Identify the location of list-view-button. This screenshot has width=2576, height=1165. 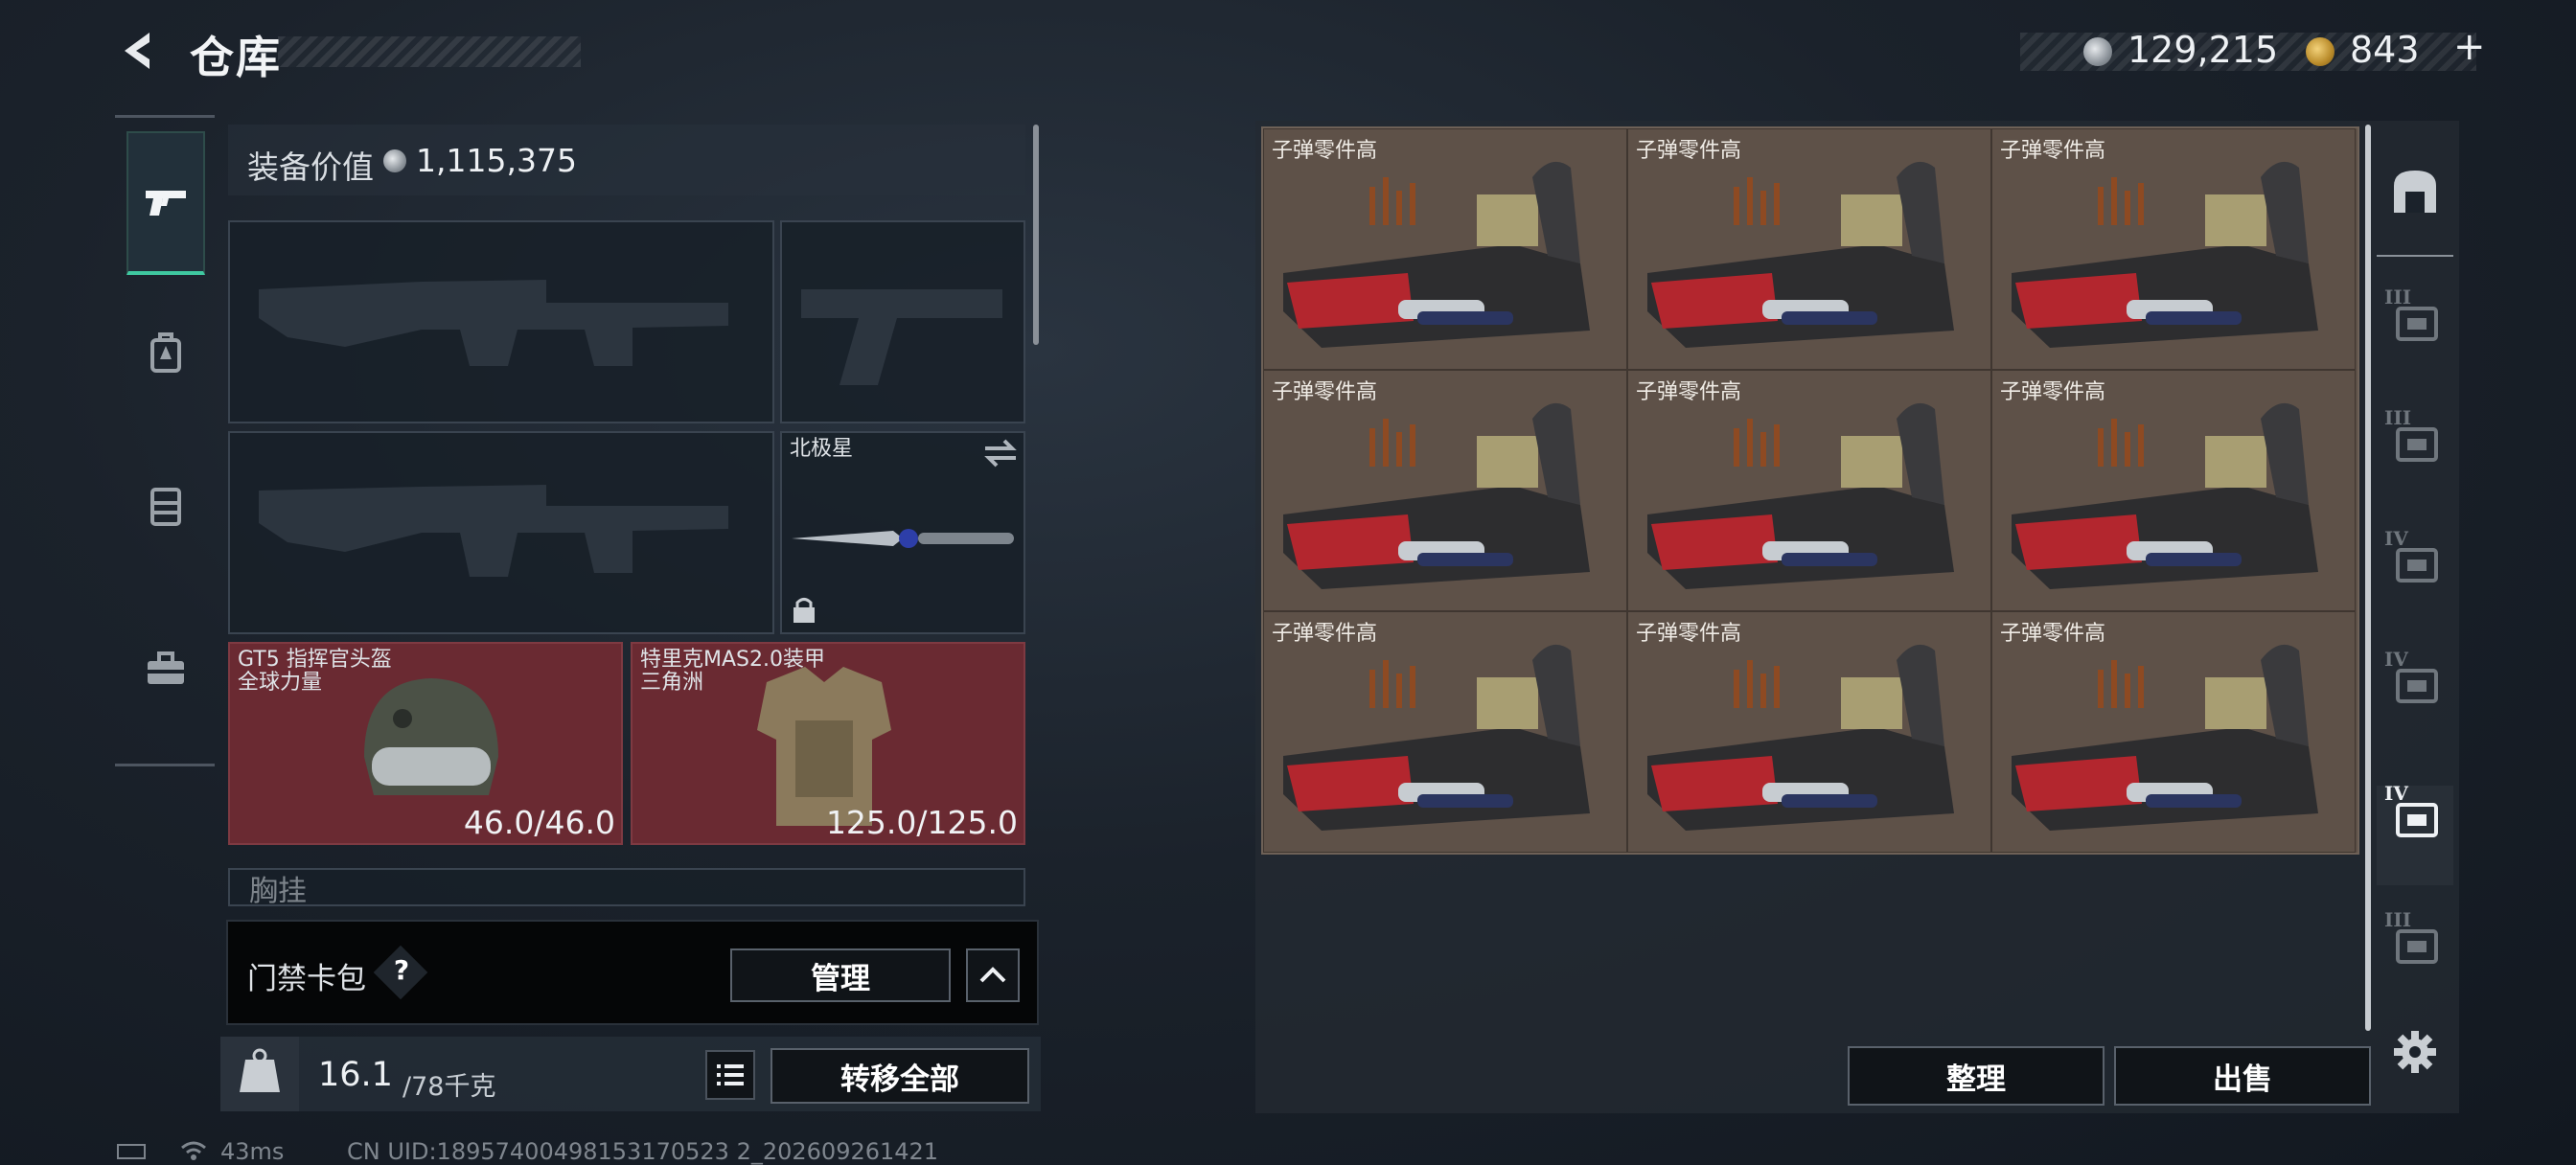
(730, 1075).